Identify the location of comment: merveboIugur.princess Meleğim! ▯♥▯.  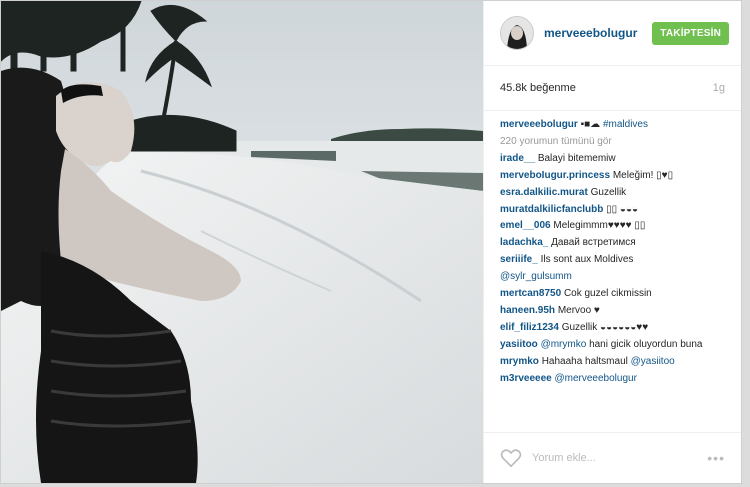
(612, 176).